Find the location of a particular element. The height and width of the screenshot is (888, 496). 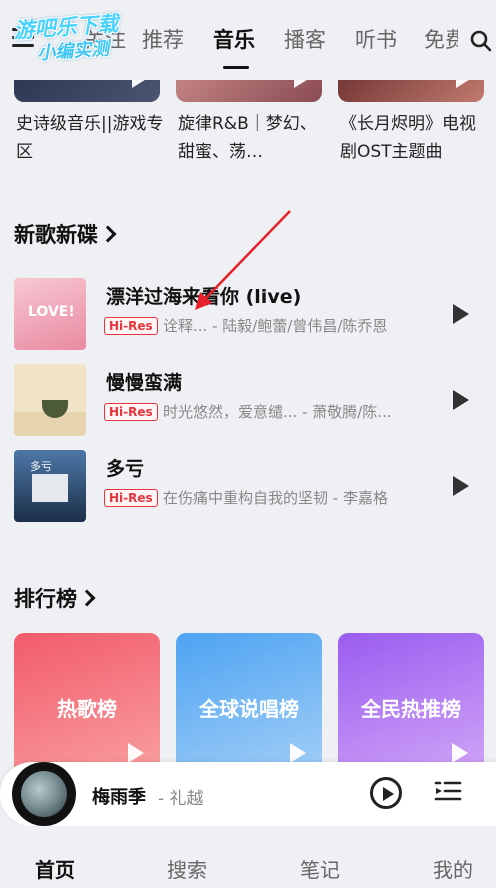

album-cover is located at coordinates (50, 400).